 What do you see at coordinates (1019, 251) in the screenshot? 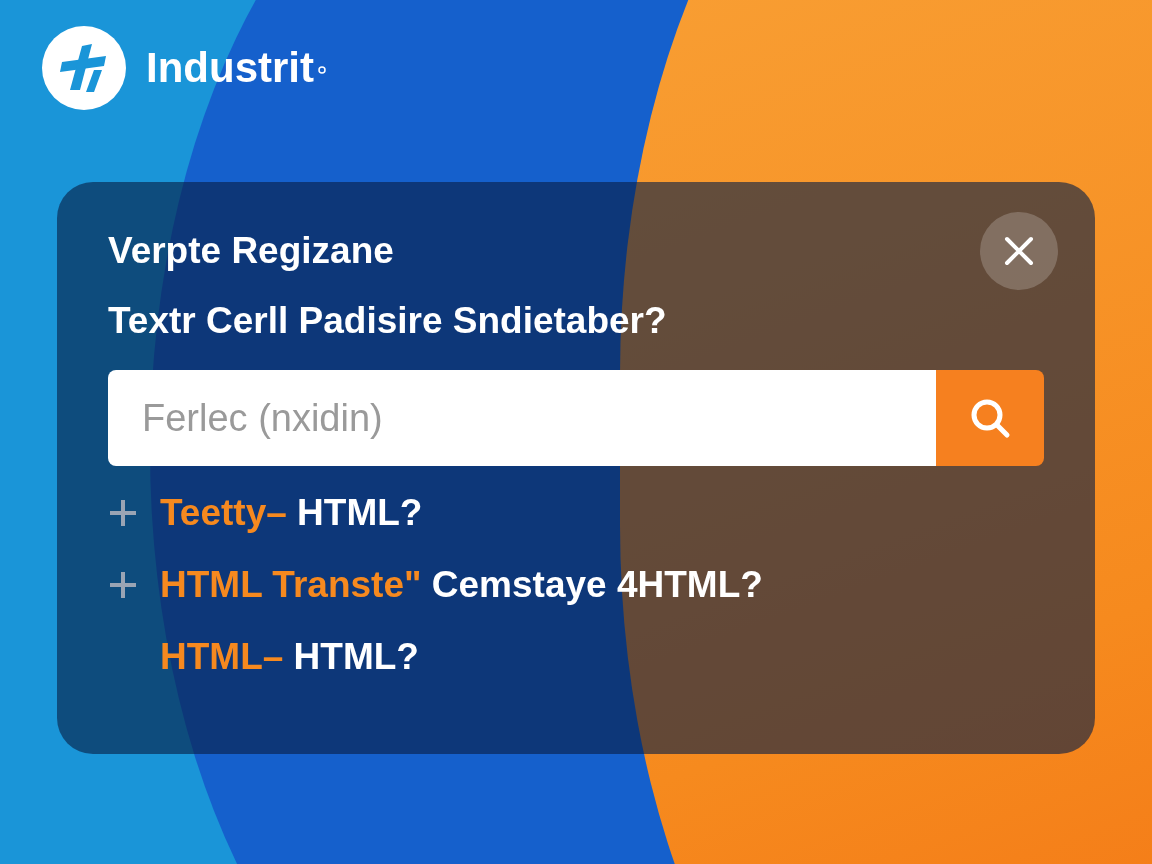
I see `close-icon` at bounding box center [1019, 251].